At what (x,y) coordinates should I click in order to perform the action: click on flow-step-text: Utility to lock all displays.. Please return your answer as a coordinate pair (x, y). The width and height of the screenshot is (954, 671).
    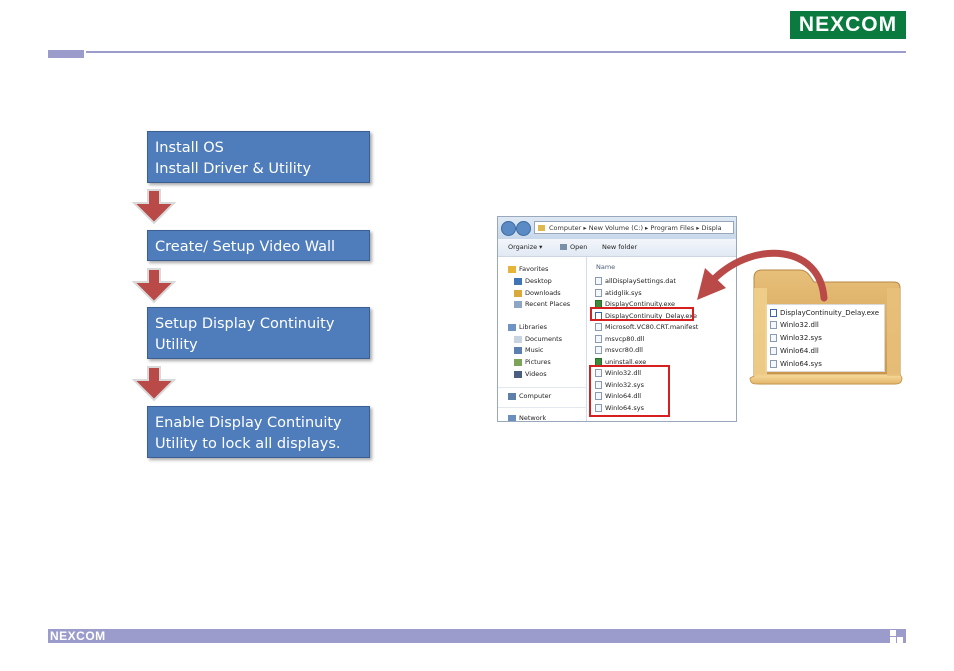
    Looking at the image, I should click on (248, 444).